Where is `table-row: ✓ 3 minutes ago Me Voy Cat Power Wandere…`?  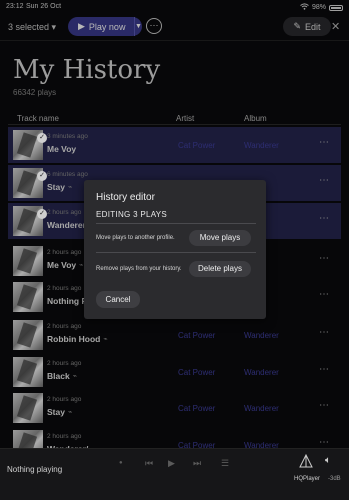
table-row: ✓ 3 minutes ago Me Voy Cat Power Wandere… is located at coordinates (174, 145).